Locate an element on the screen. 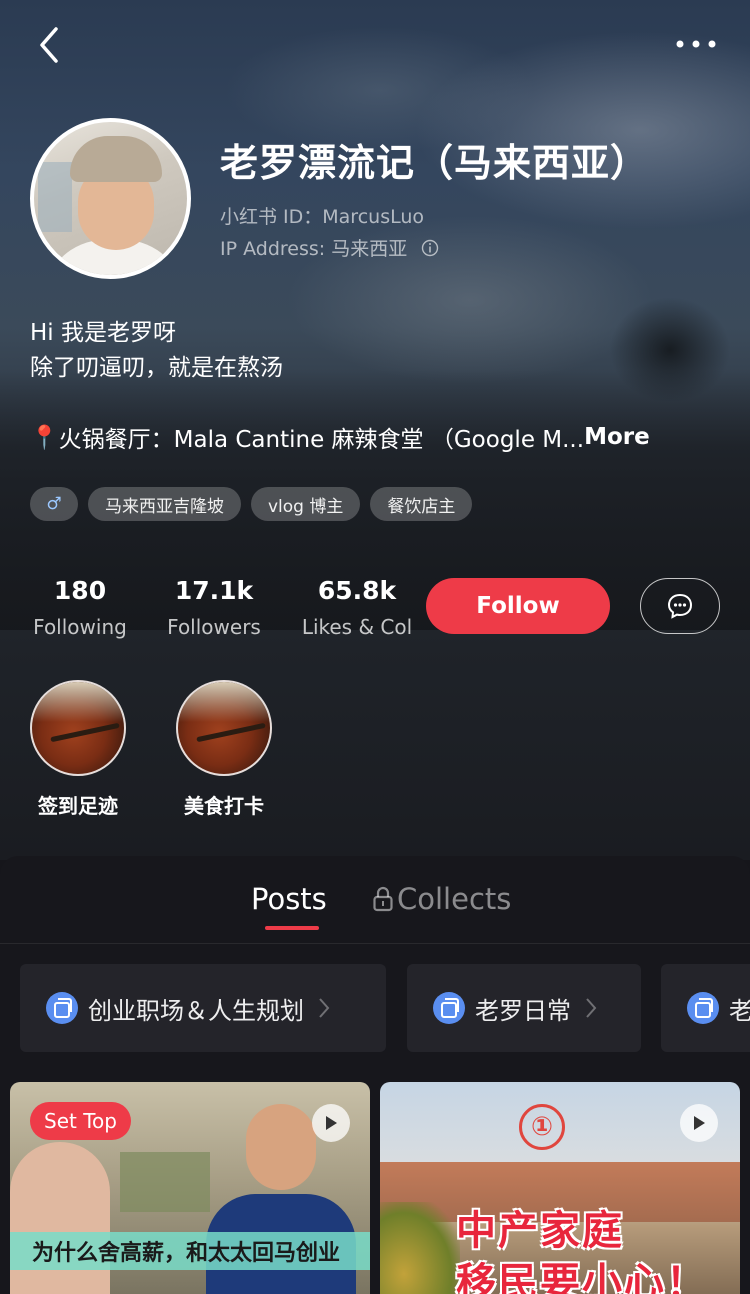 Image resolution: width=750 pixels, height=1294 pixels. location-pin-icon: 📍 is located at coordinates (44, 437).